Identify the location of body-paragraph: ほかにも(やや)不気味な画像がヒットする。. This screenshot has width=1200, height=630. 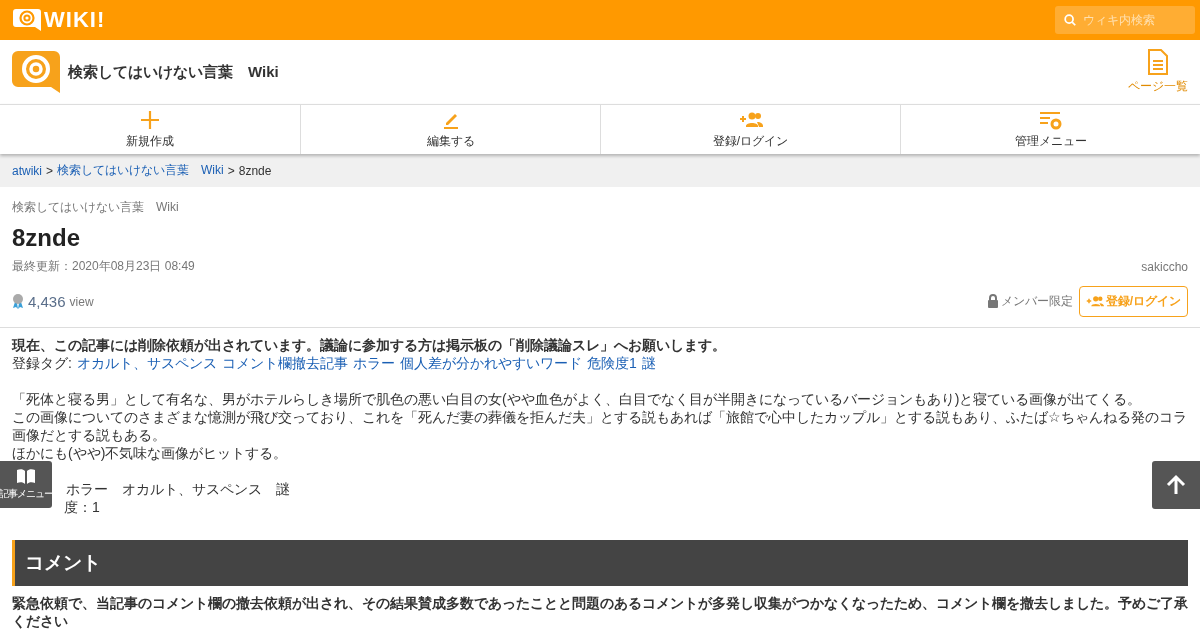
(150, 453).